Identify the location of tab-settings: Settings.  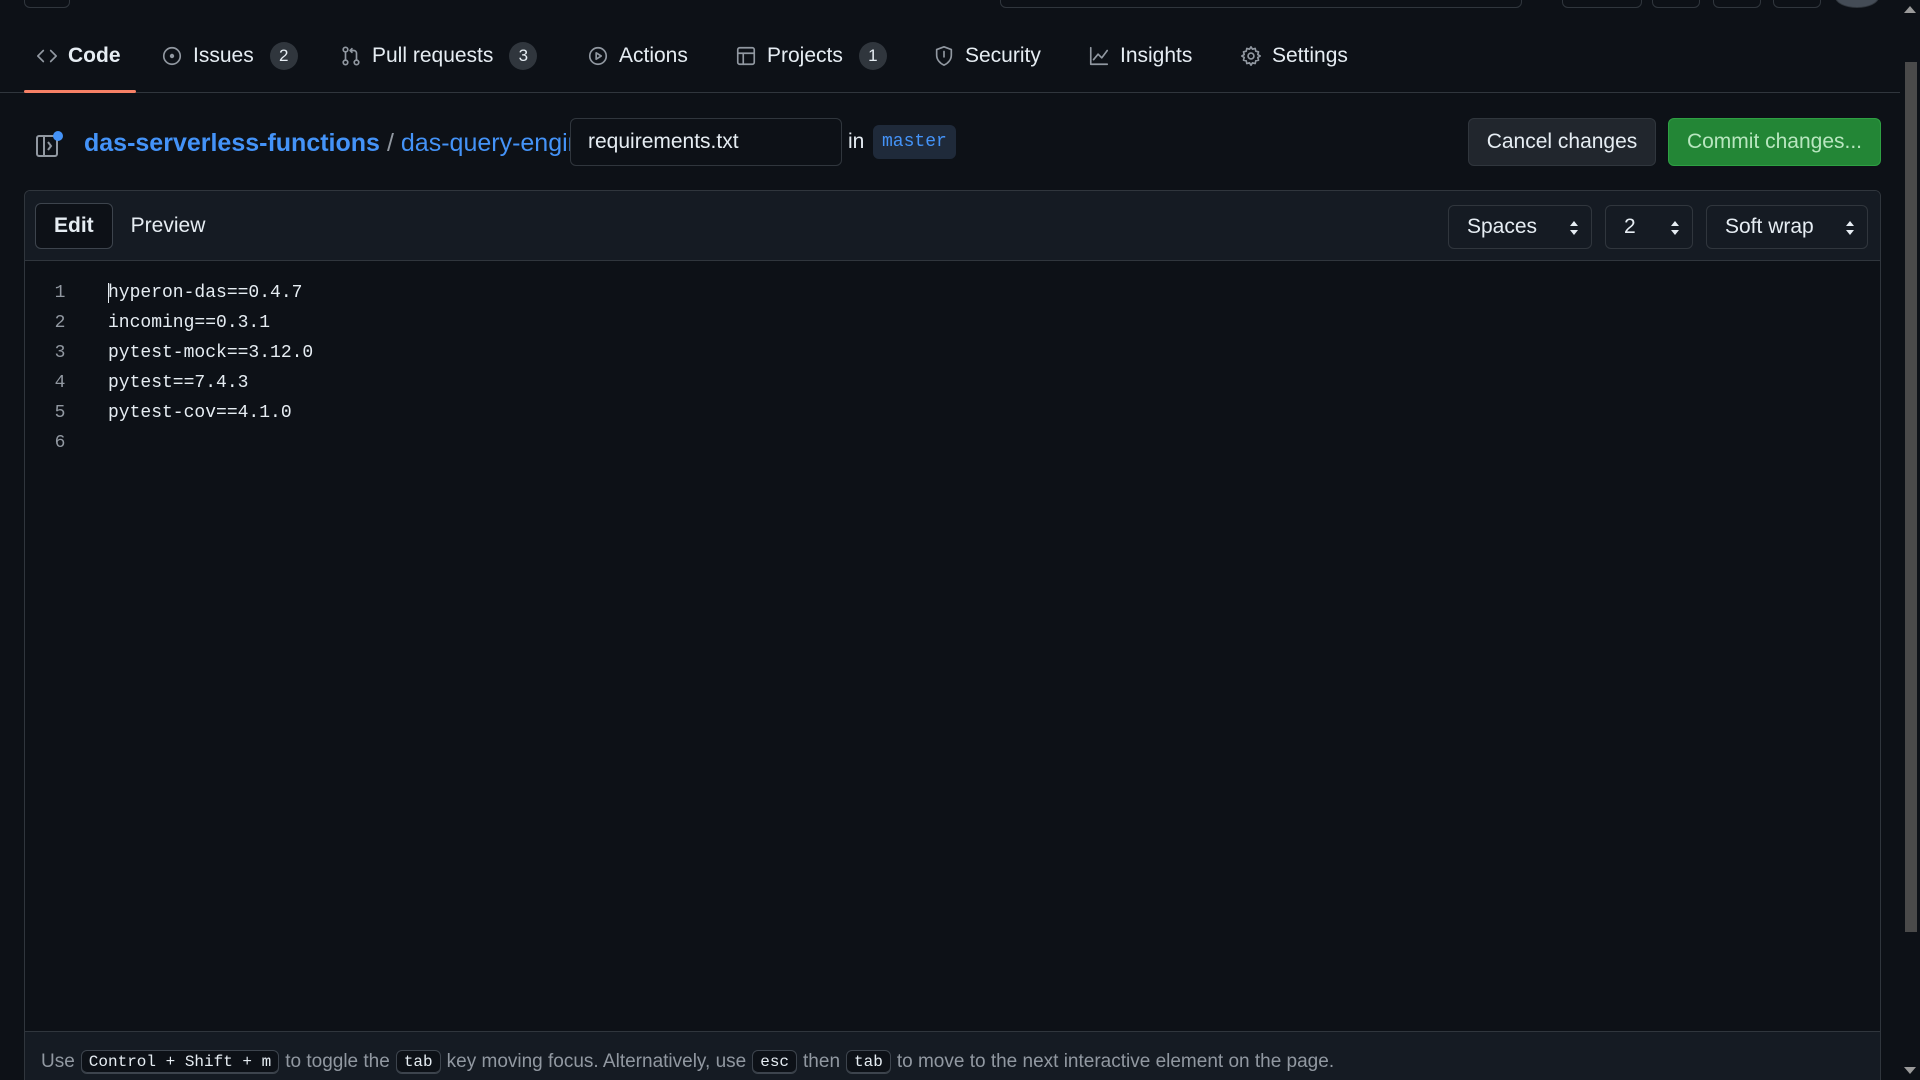
(1294, 56).